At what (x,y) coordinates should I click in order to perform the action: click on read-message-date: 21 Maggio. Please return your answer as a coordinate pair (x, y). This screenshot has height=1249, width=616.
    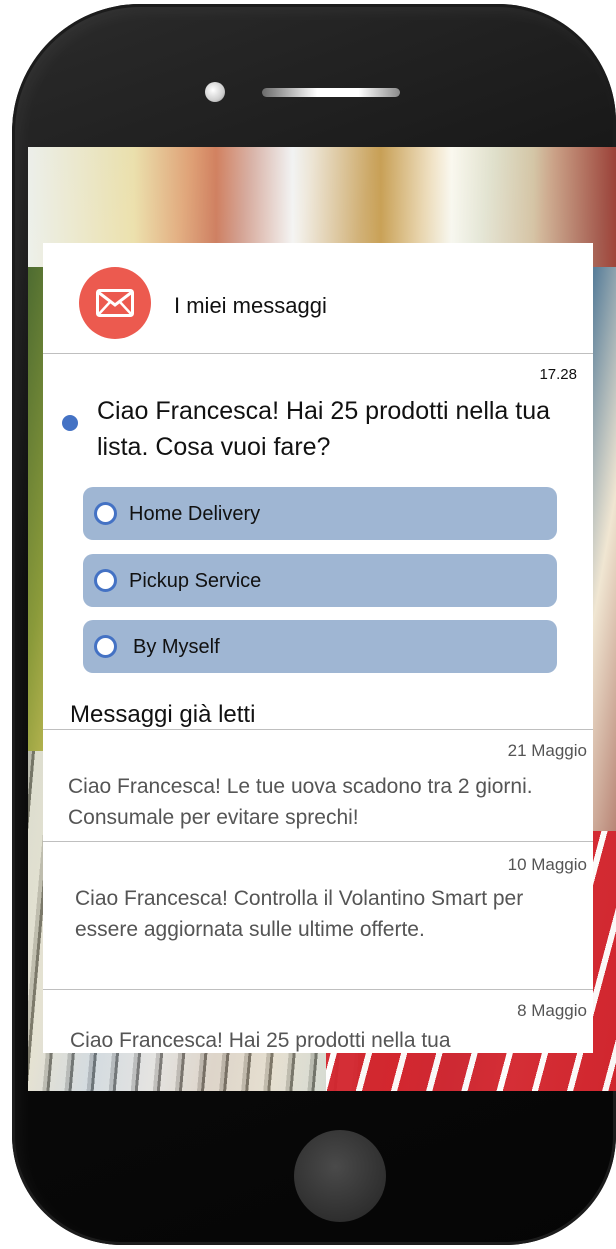
    Looking at the image, I should click on (547, 750).